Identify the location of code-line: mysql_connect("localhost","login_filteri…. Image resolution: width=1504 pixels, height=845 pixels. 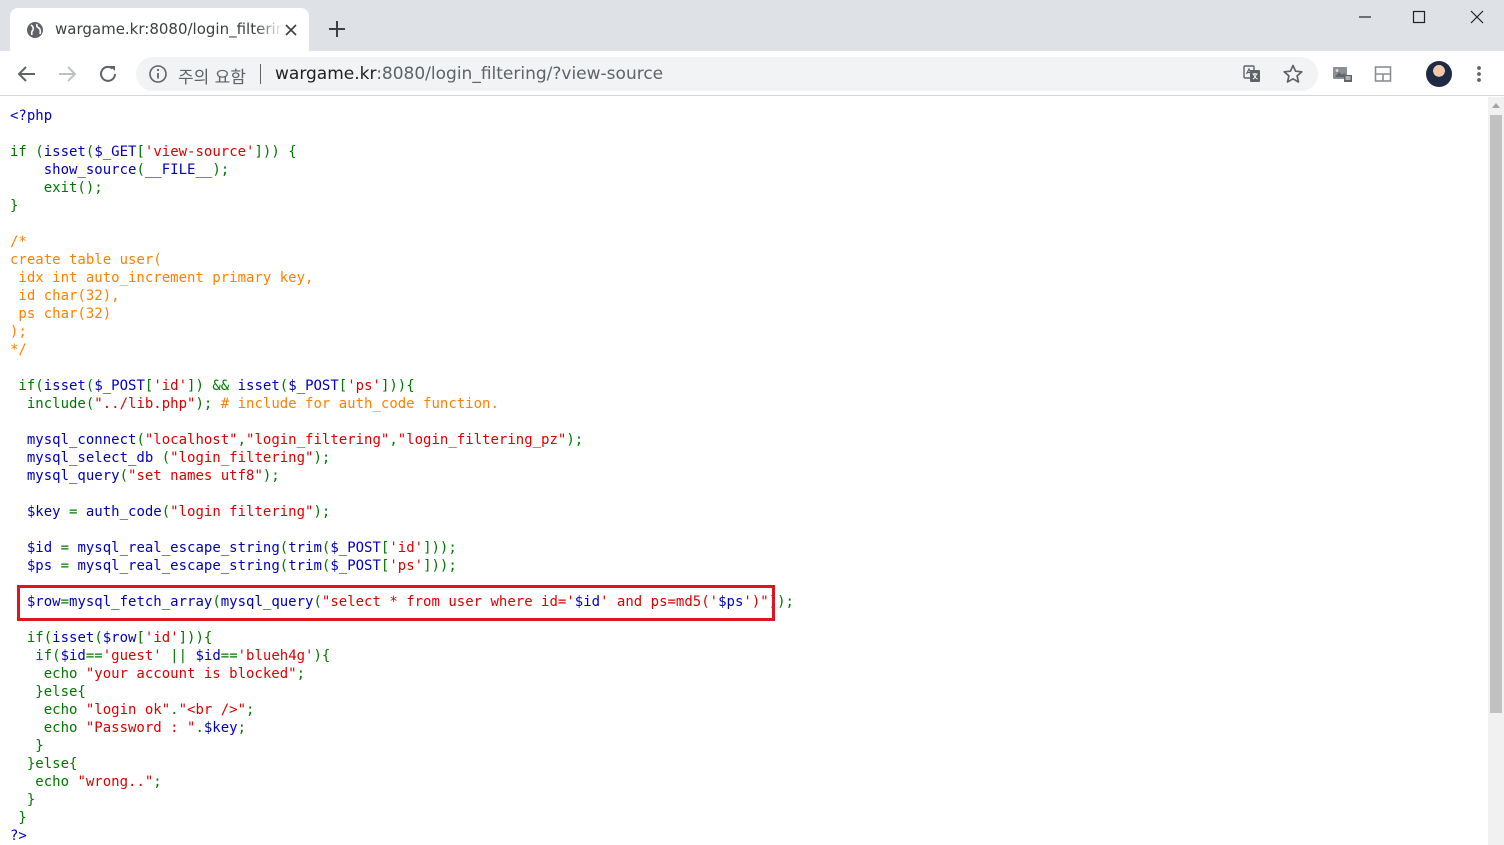
(402, 440).